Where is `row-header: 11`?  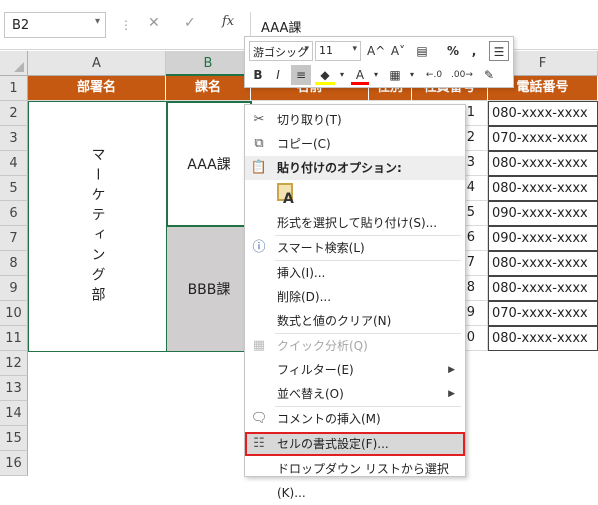 row-header: 11 is located at coordinates (14, 338).